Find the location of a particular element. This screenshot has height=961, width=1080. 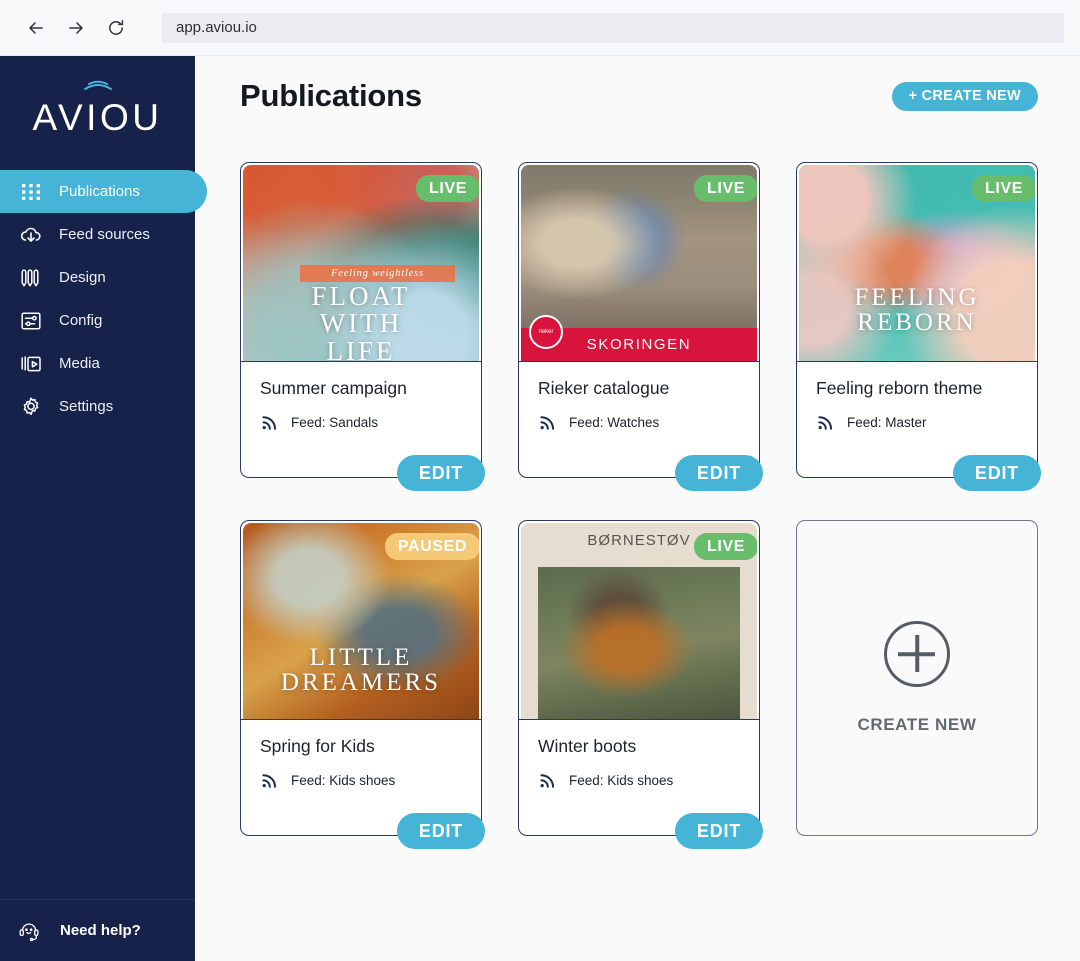

card-title: Spring for Kids is located at coordinates (317, 746).